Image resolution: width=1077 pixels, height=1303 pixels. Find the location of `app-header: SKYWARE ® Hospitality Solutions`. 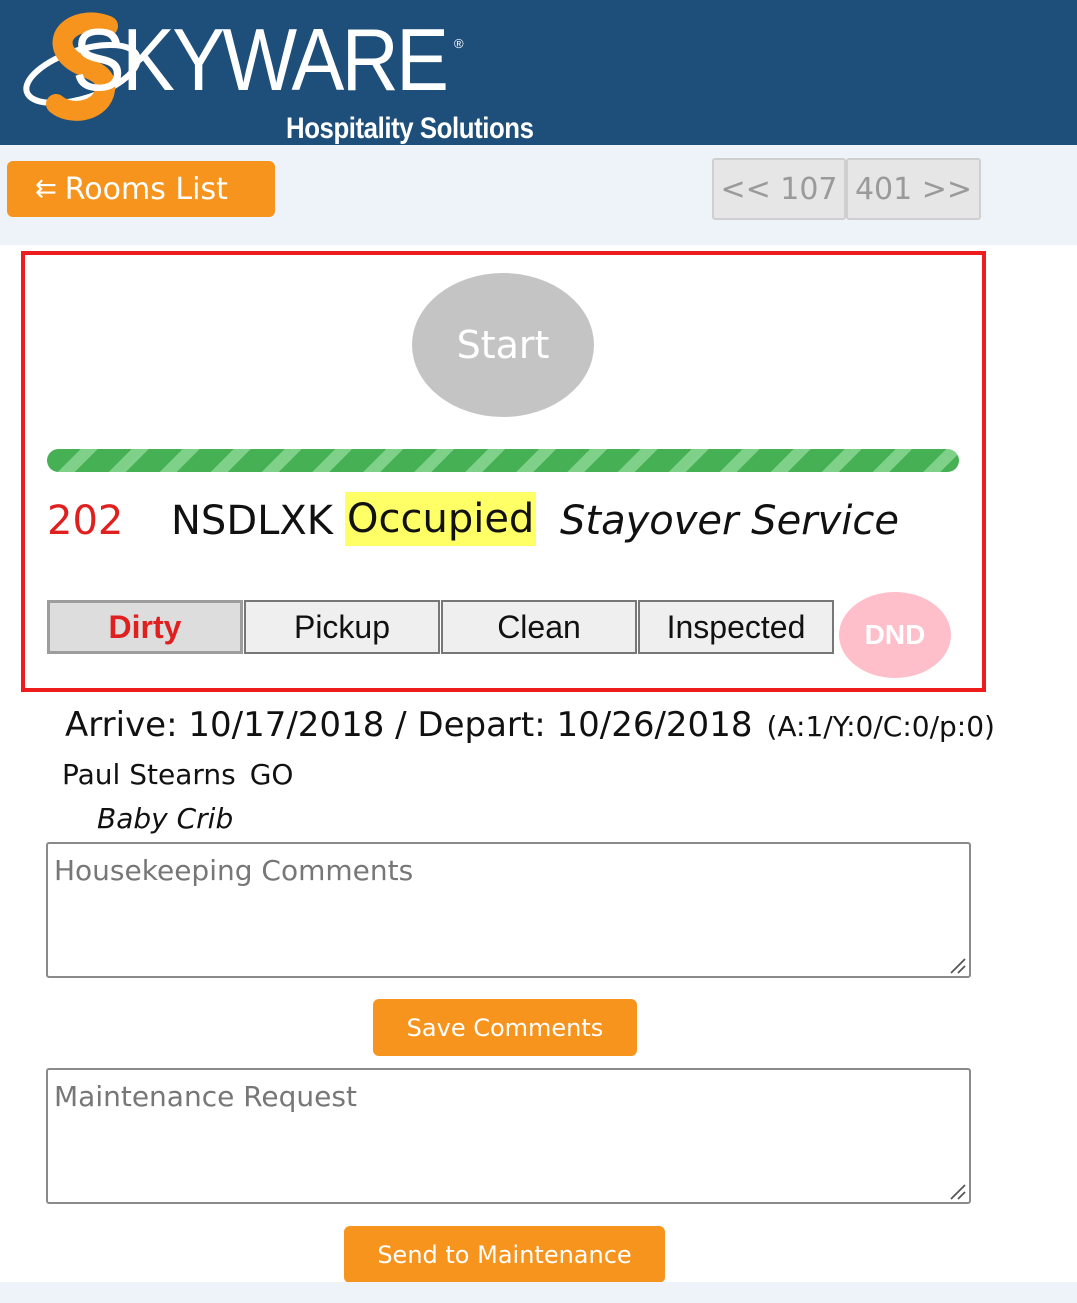

app-header: SKYWARE ® Hospitality Solutions is located at coordinates (538, 72).